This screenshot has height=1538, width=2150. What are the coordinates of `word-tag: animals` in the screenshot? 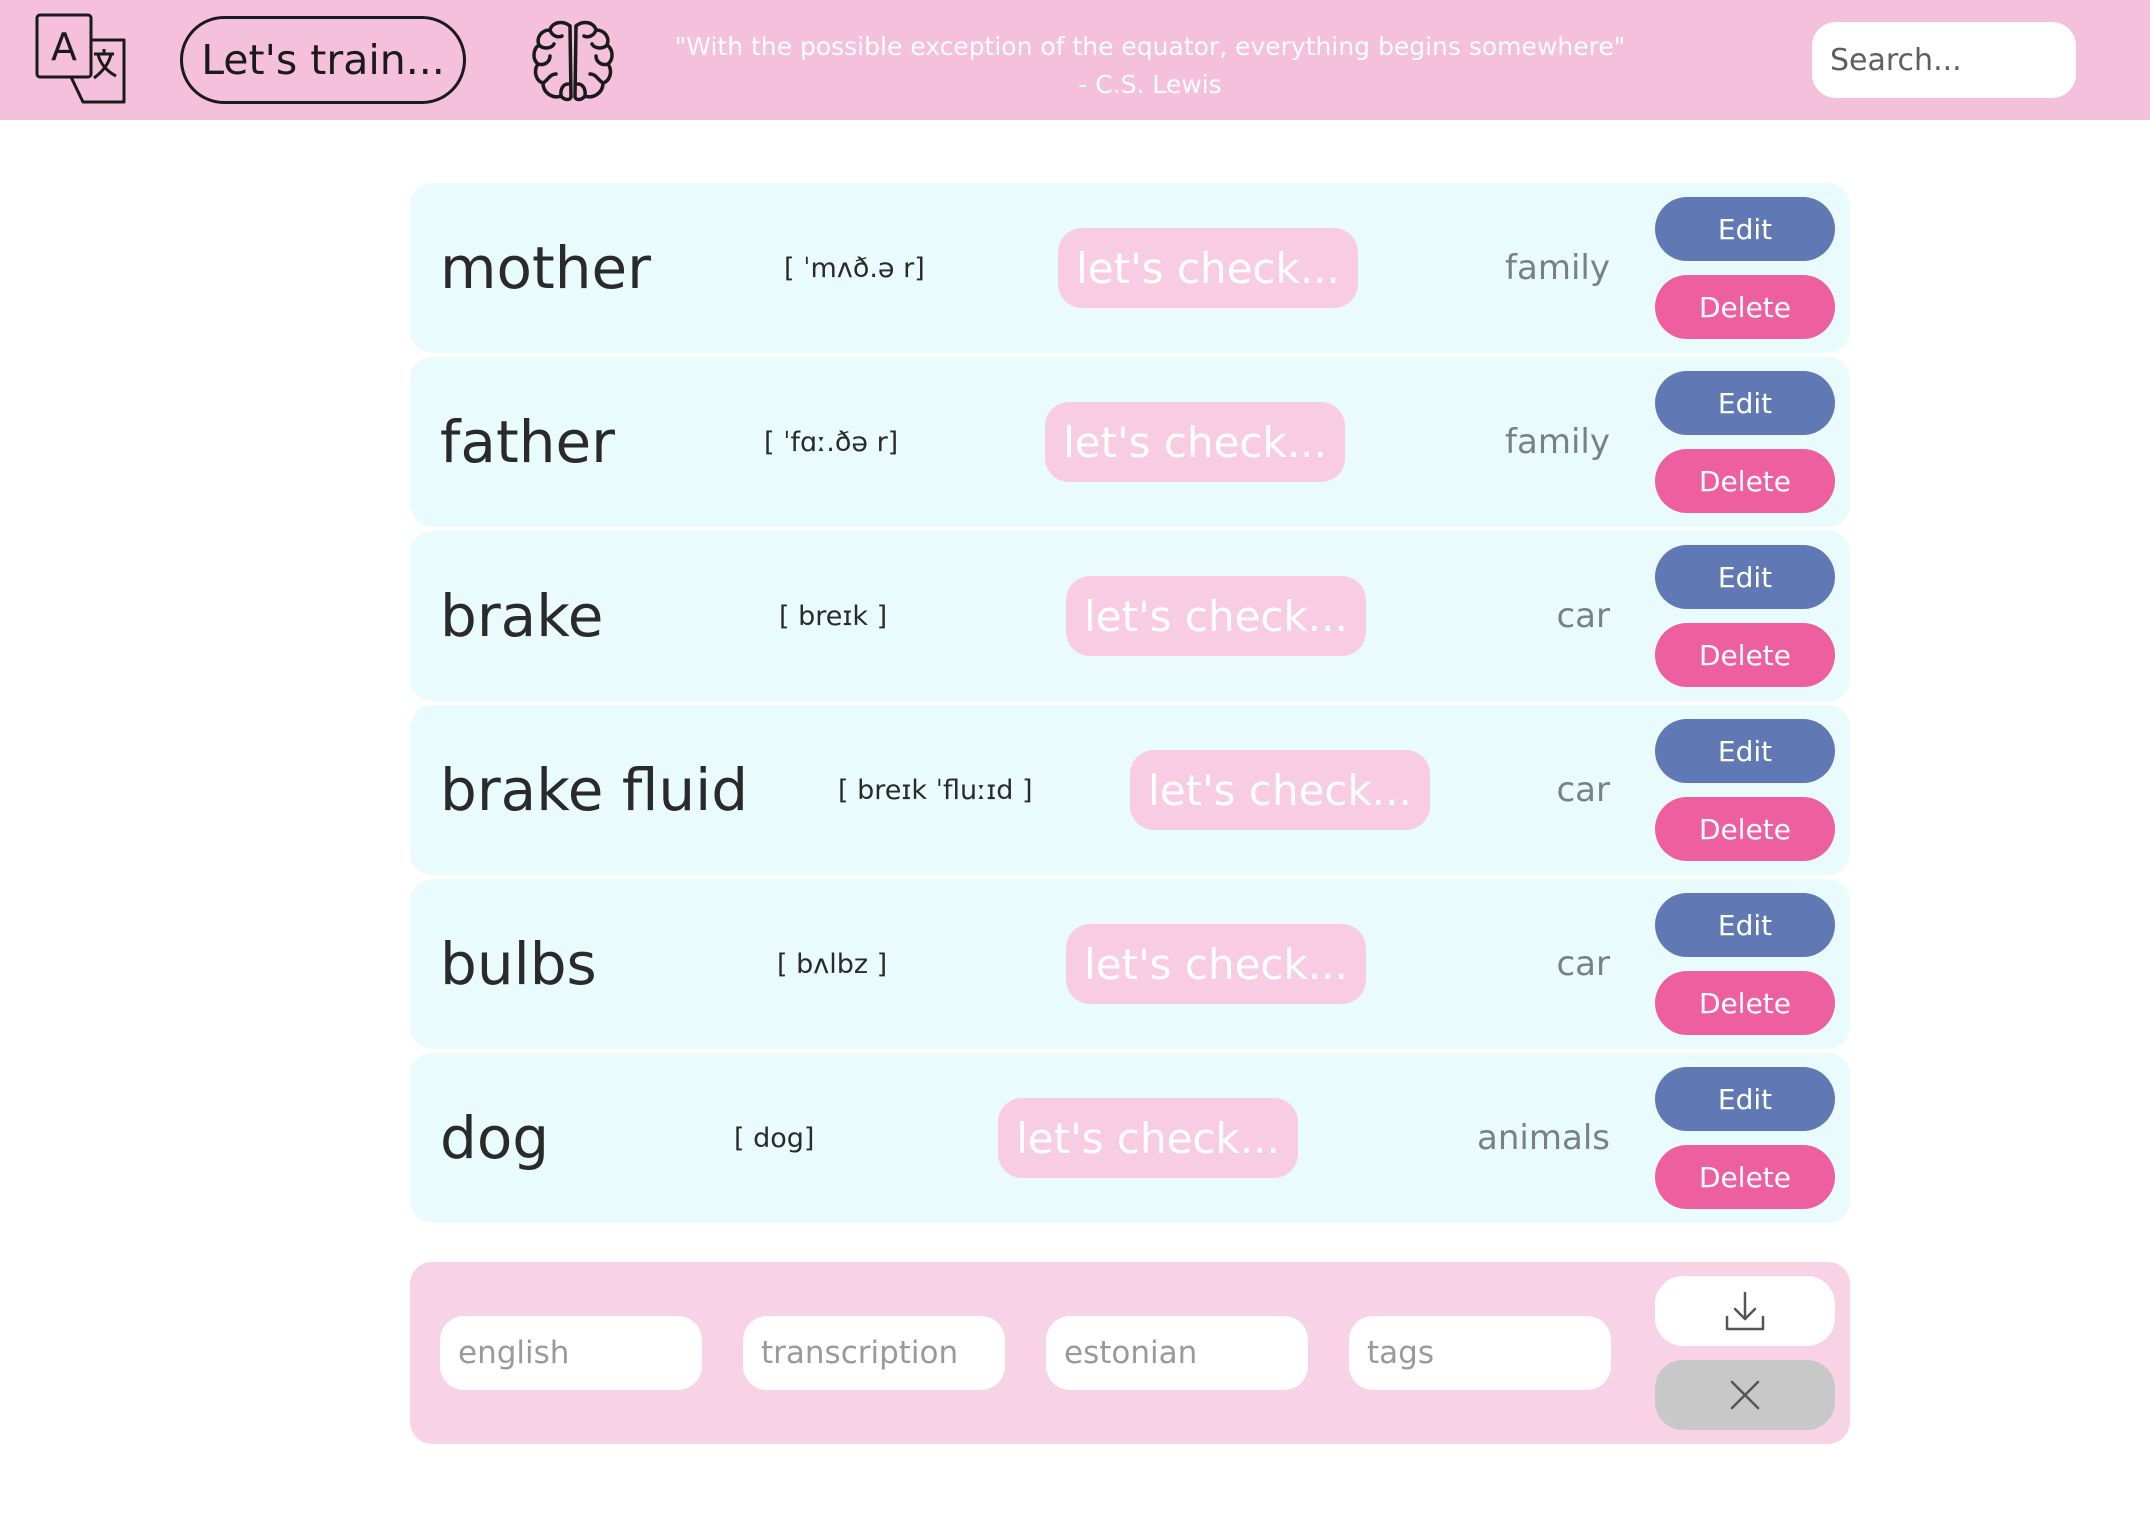 It's located at (1543, 1138).